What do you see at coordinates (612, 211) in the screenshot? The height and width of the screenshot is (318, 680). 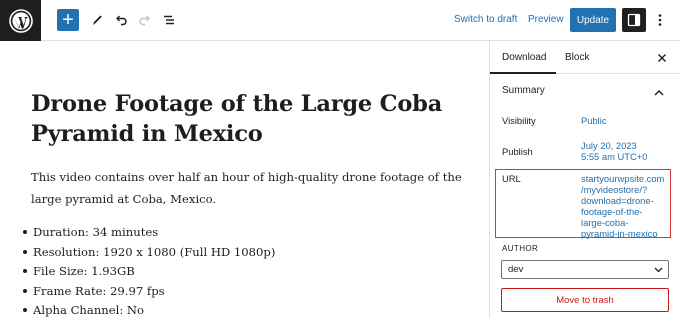 I see `url-line: footage-of-the-` at bounding box center [612, 211].